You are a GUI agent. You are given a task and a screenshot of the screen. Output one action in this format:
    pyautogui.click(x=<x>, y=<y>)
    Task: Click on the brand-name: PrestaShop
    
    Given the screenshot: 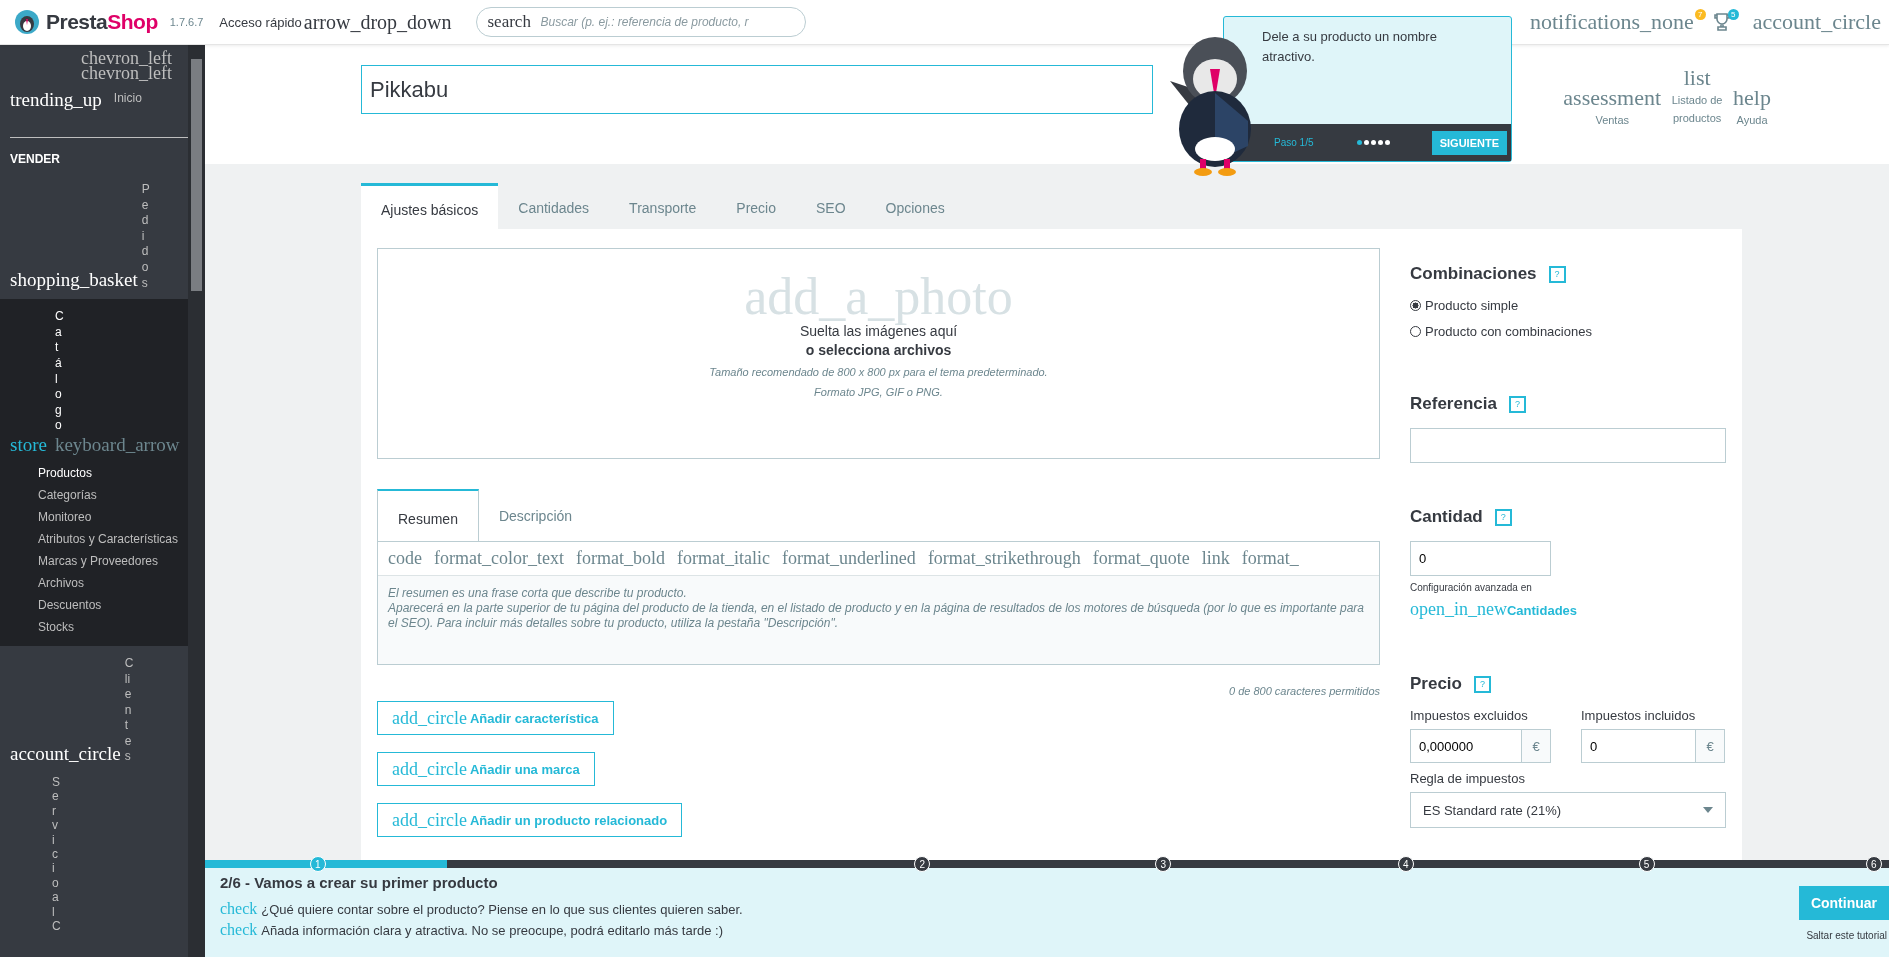 What is the action you would take?
    pyautogui.click(x=102, y=22)
    